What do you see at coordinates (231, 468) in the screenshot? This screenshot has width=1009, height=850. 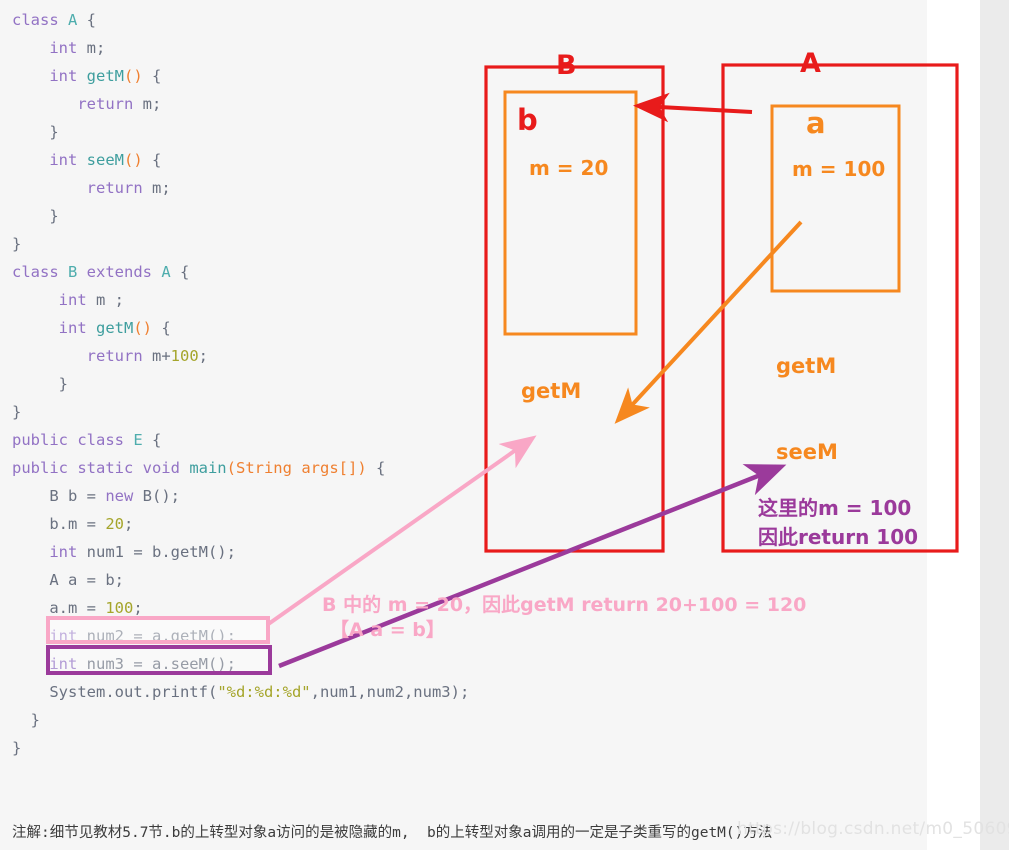 I see `code-token: (` at bounding box center [231, 468].